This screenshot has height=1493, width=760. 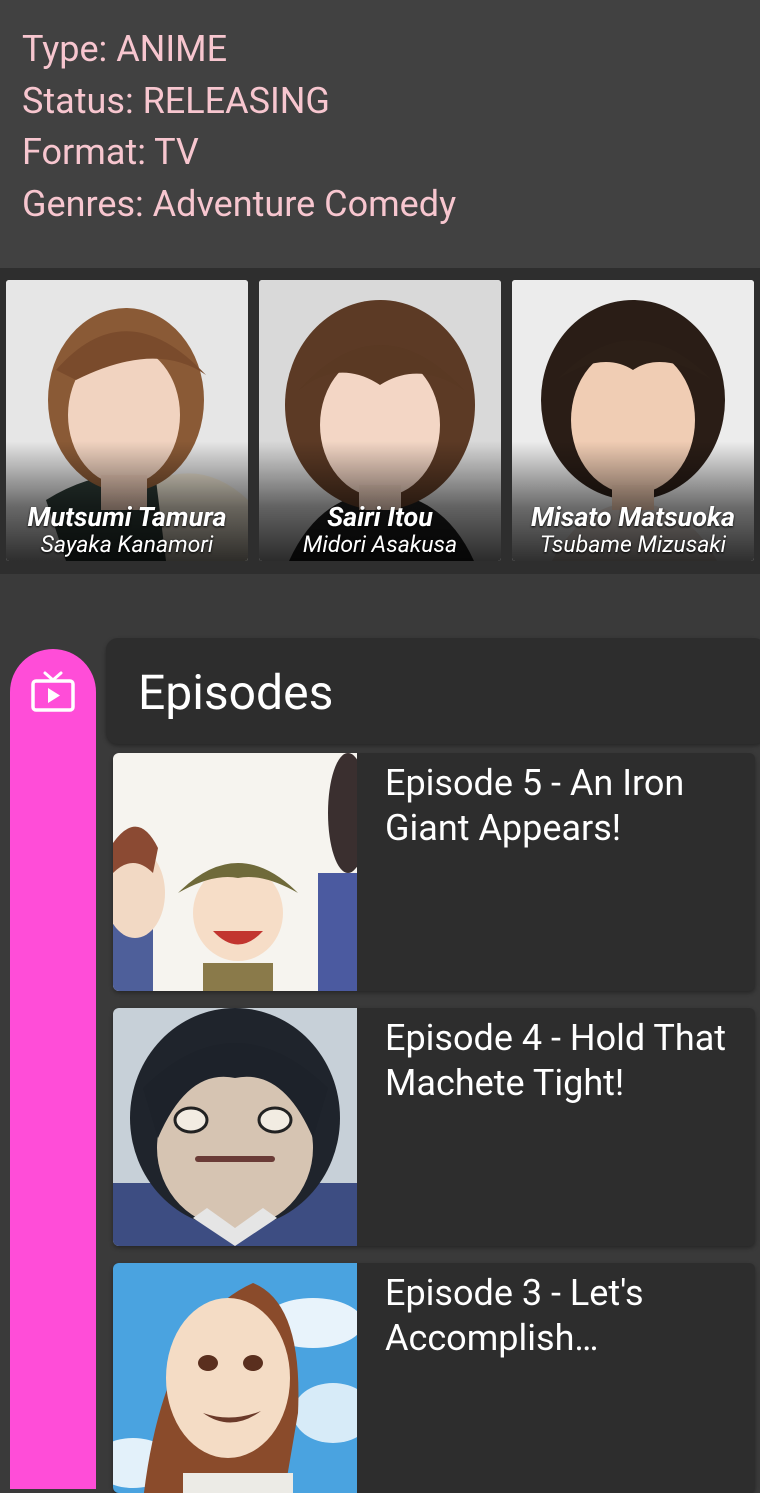 What do you see at coordinates (380, 517) in the screenshot?
I see `cast-name: Sairi Itou` at bounding box center [380, 517].